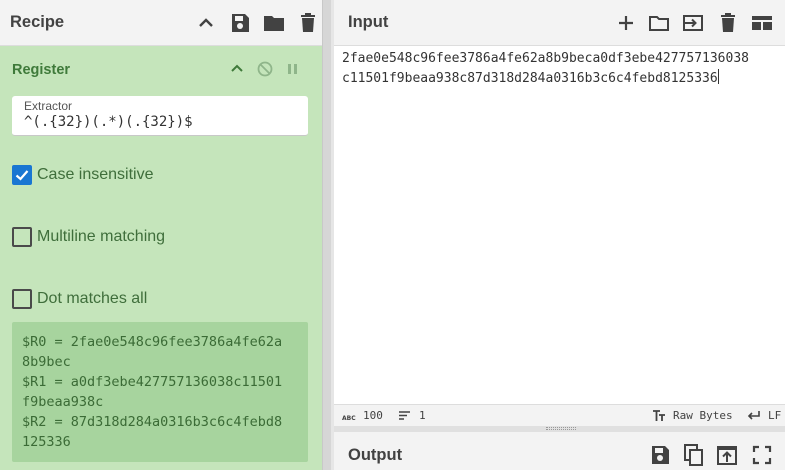 This screenshot has height=470, width=785. Describe the element at coordinates (626, 23) in the screenshot. I see `plus-icon` at that location.